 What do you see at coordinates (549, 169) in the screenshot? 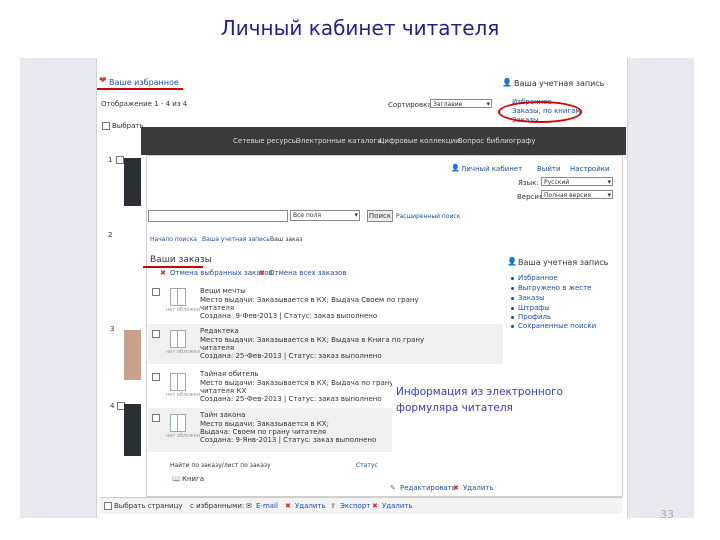
I see `logout-link: Выйти` at bounding box center [549, 169].